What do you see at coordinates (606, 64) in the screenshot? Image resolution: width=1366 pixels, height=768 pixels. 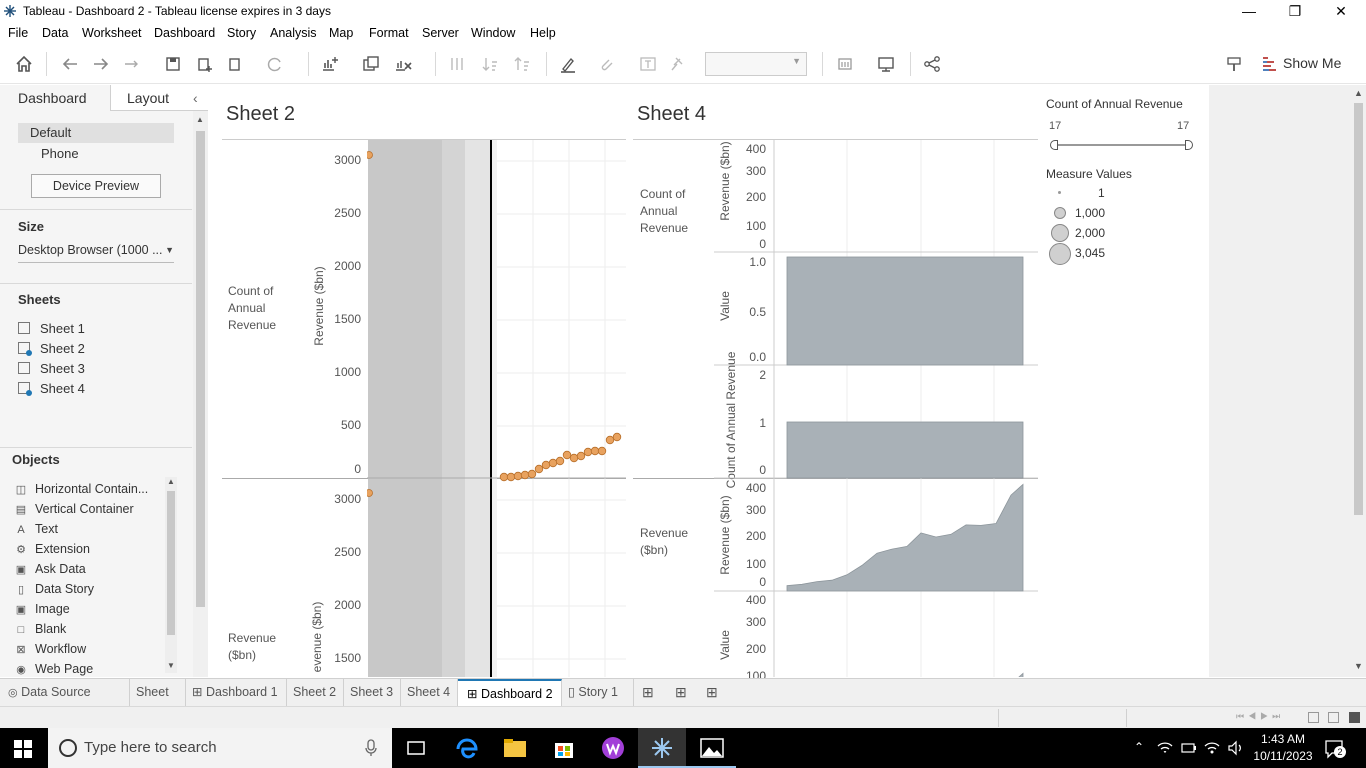 I see `attach-icon` at bounding box center [606, 64].